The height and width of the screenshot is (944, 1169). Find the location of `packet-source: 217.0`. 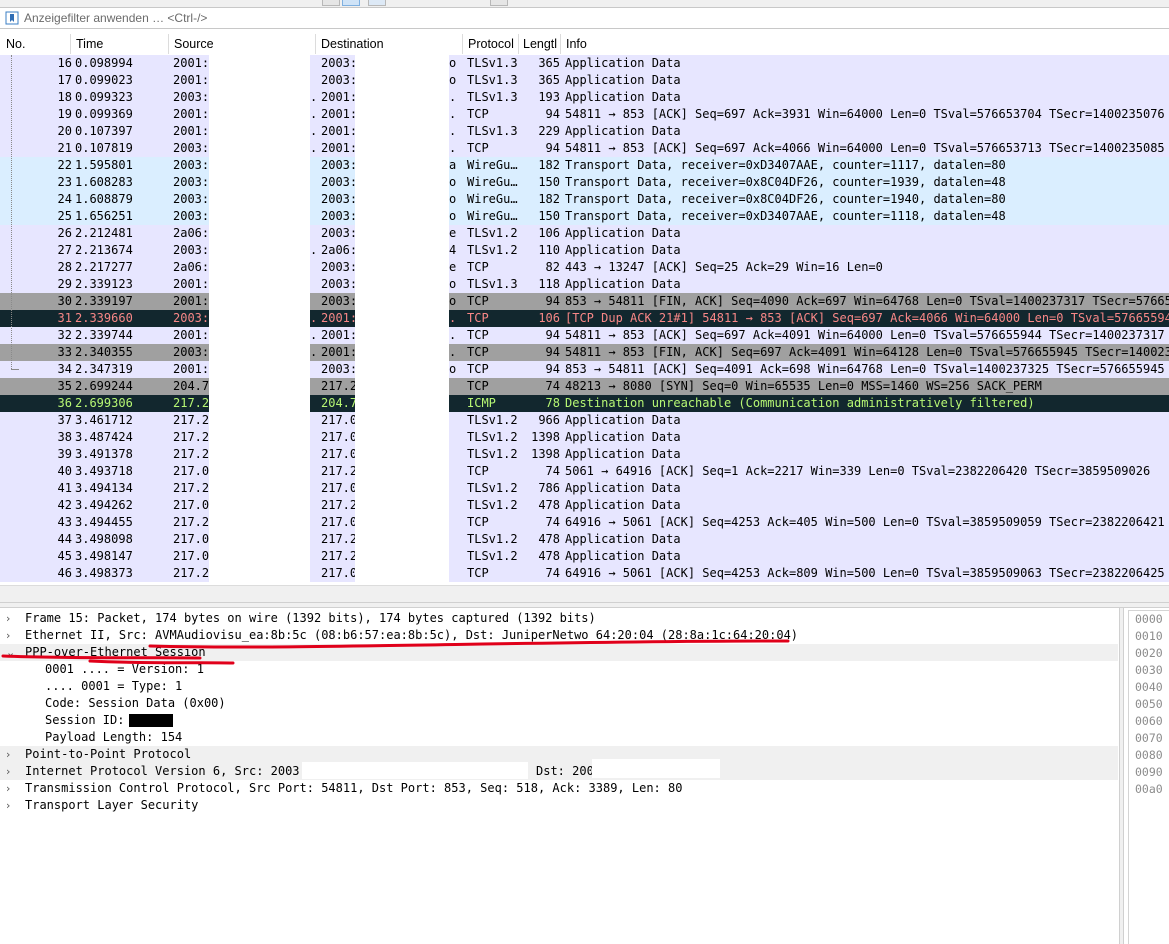

packet-source: 217.0 is located at coordinates (191, 505).